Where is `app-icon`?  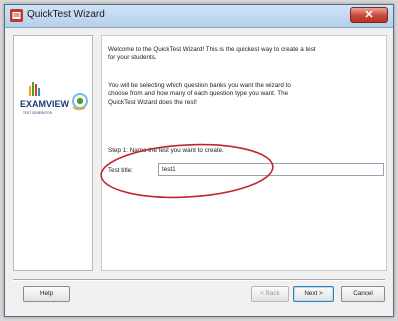 app-icon is located at coordinates (16, 15).